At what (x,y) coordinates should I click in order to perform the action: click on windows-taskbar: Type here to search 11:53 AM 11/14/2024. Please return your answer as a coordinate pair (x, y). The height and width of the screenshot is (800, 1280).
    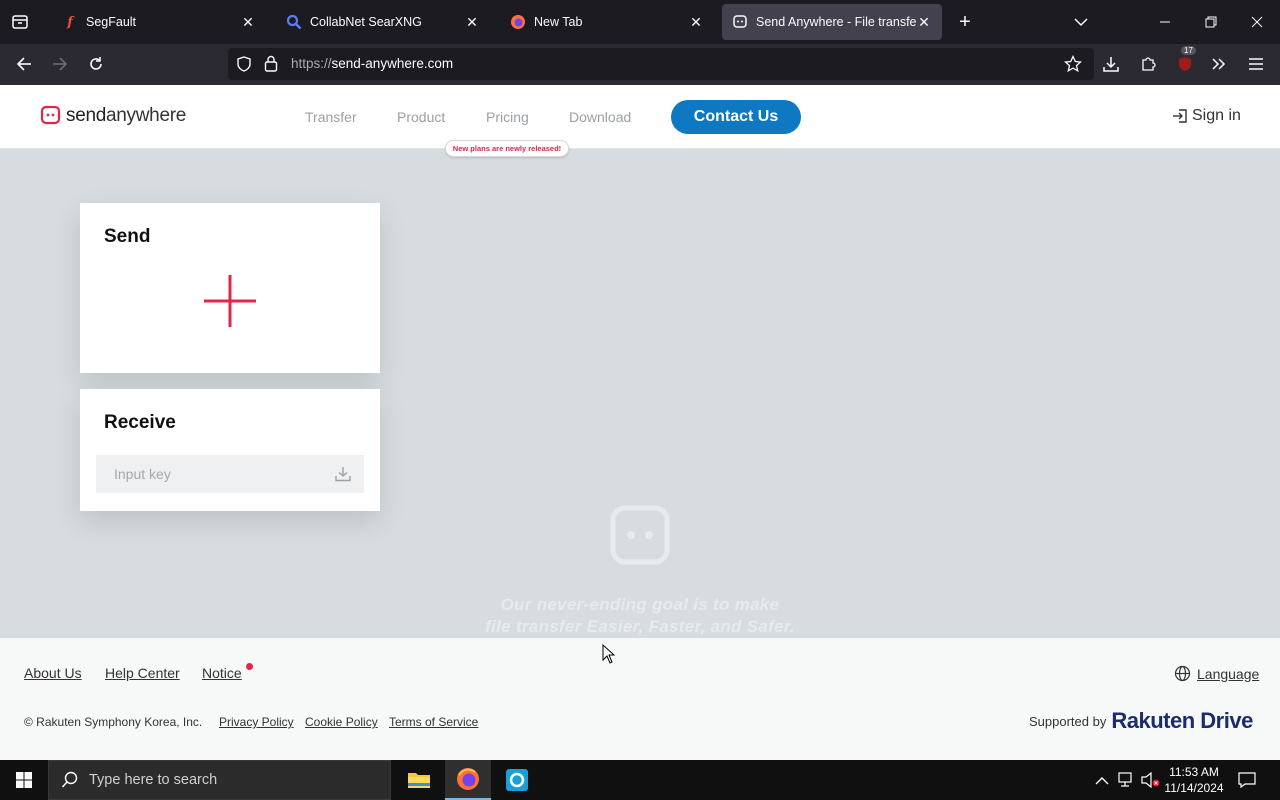
    Looking at the image, I should click on (640, 780).